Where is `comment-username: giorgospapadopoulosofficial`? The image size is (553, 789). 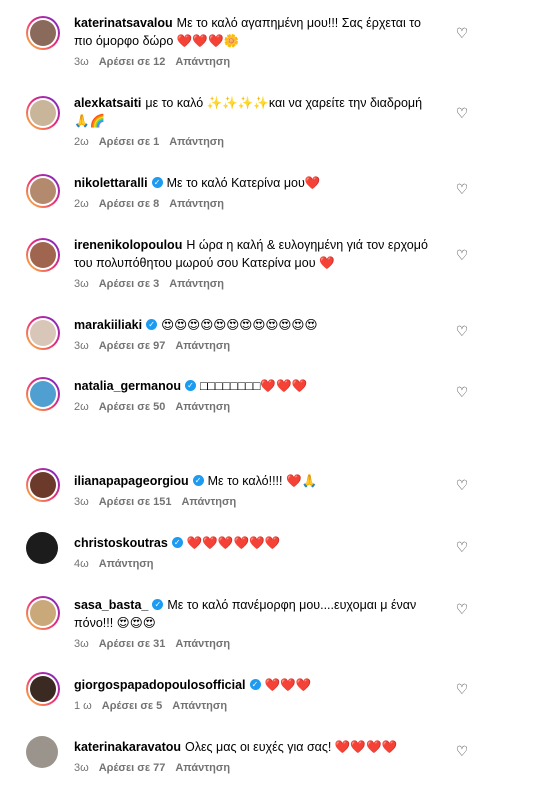
comment-username: giorgospapadopoulosofficial is located at coordinates (160, 685).